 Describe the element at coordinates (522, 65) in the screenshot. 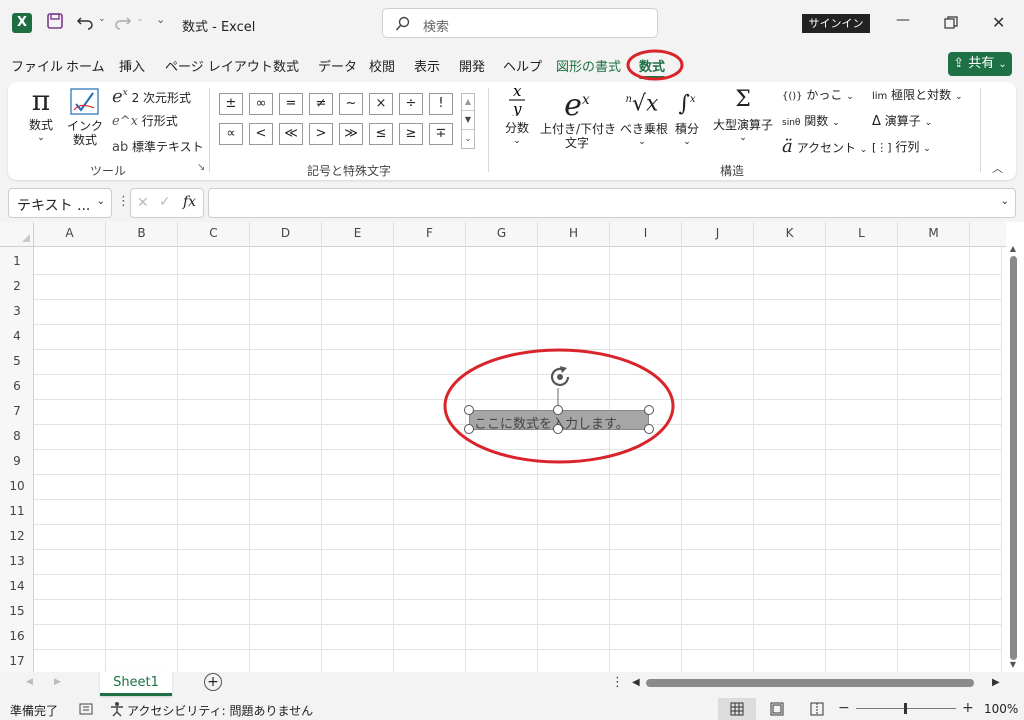

I see `tab-help: ヘルプ` at that location.